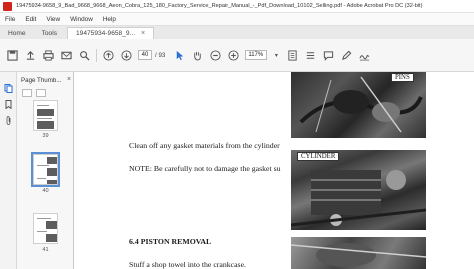  Describe the element at coordinates (215, 55) in the screenshot. I see `zoom-out-icon` at that location.